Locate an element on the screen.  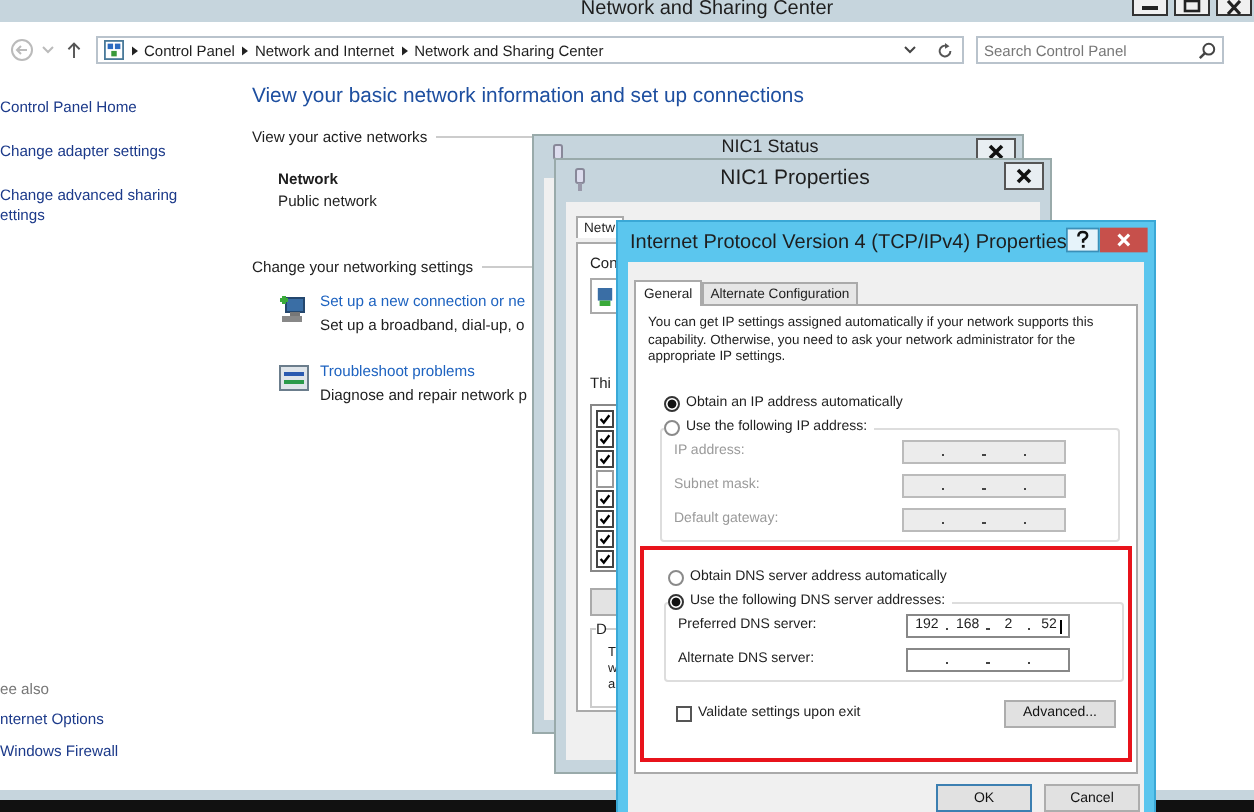
window-title: Internet Protocol Version 4 (TCP/IPv4) Properties is located at coordinates (848, 243).